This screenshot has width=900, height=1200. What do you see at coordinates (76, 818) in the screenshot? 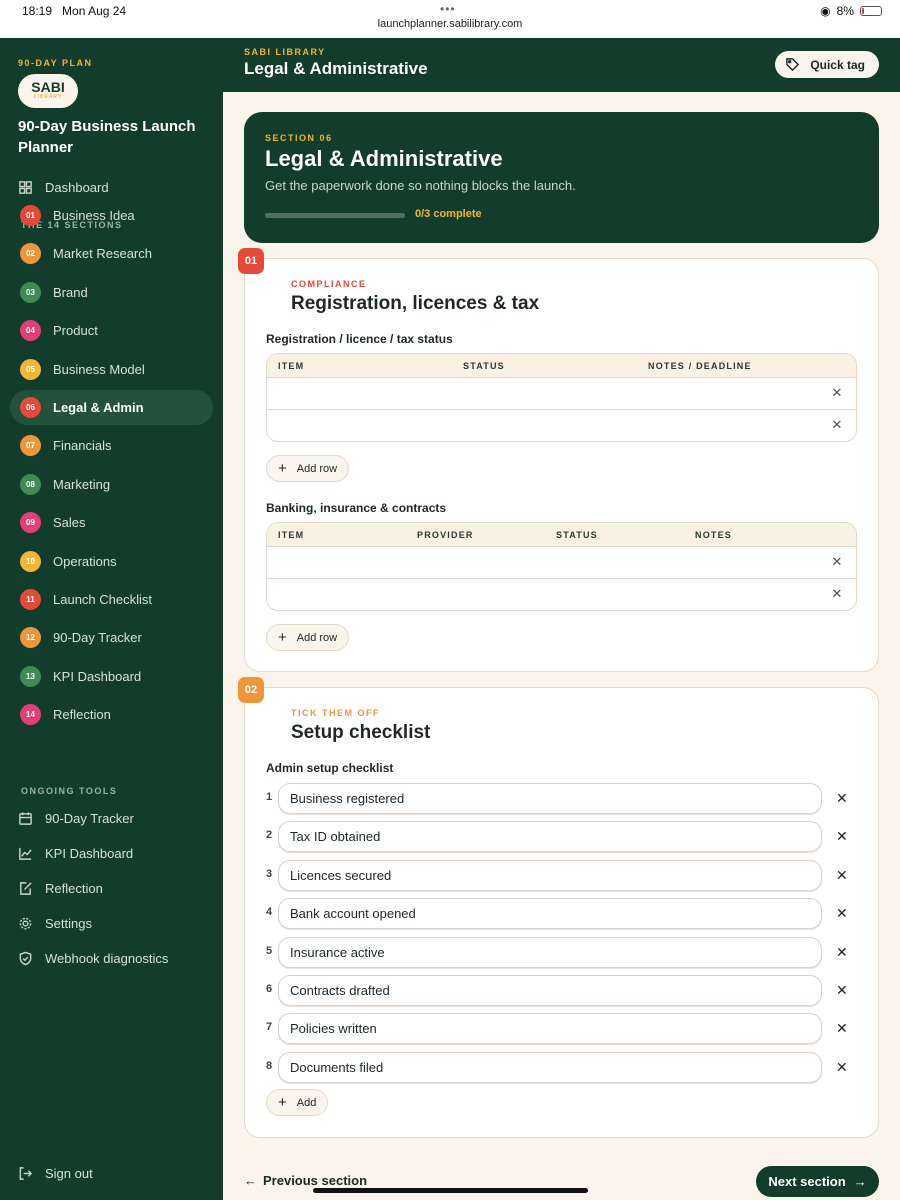
I see `sidebar-tool-90-day-tracker: 90-Day Tracker` at bounding box center [76, 818].